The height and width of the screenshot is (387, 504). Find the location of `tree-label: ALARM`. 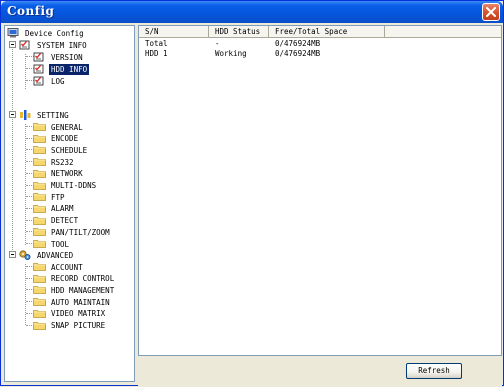

tree-label: ALARM is located at coordinates (62, 209).